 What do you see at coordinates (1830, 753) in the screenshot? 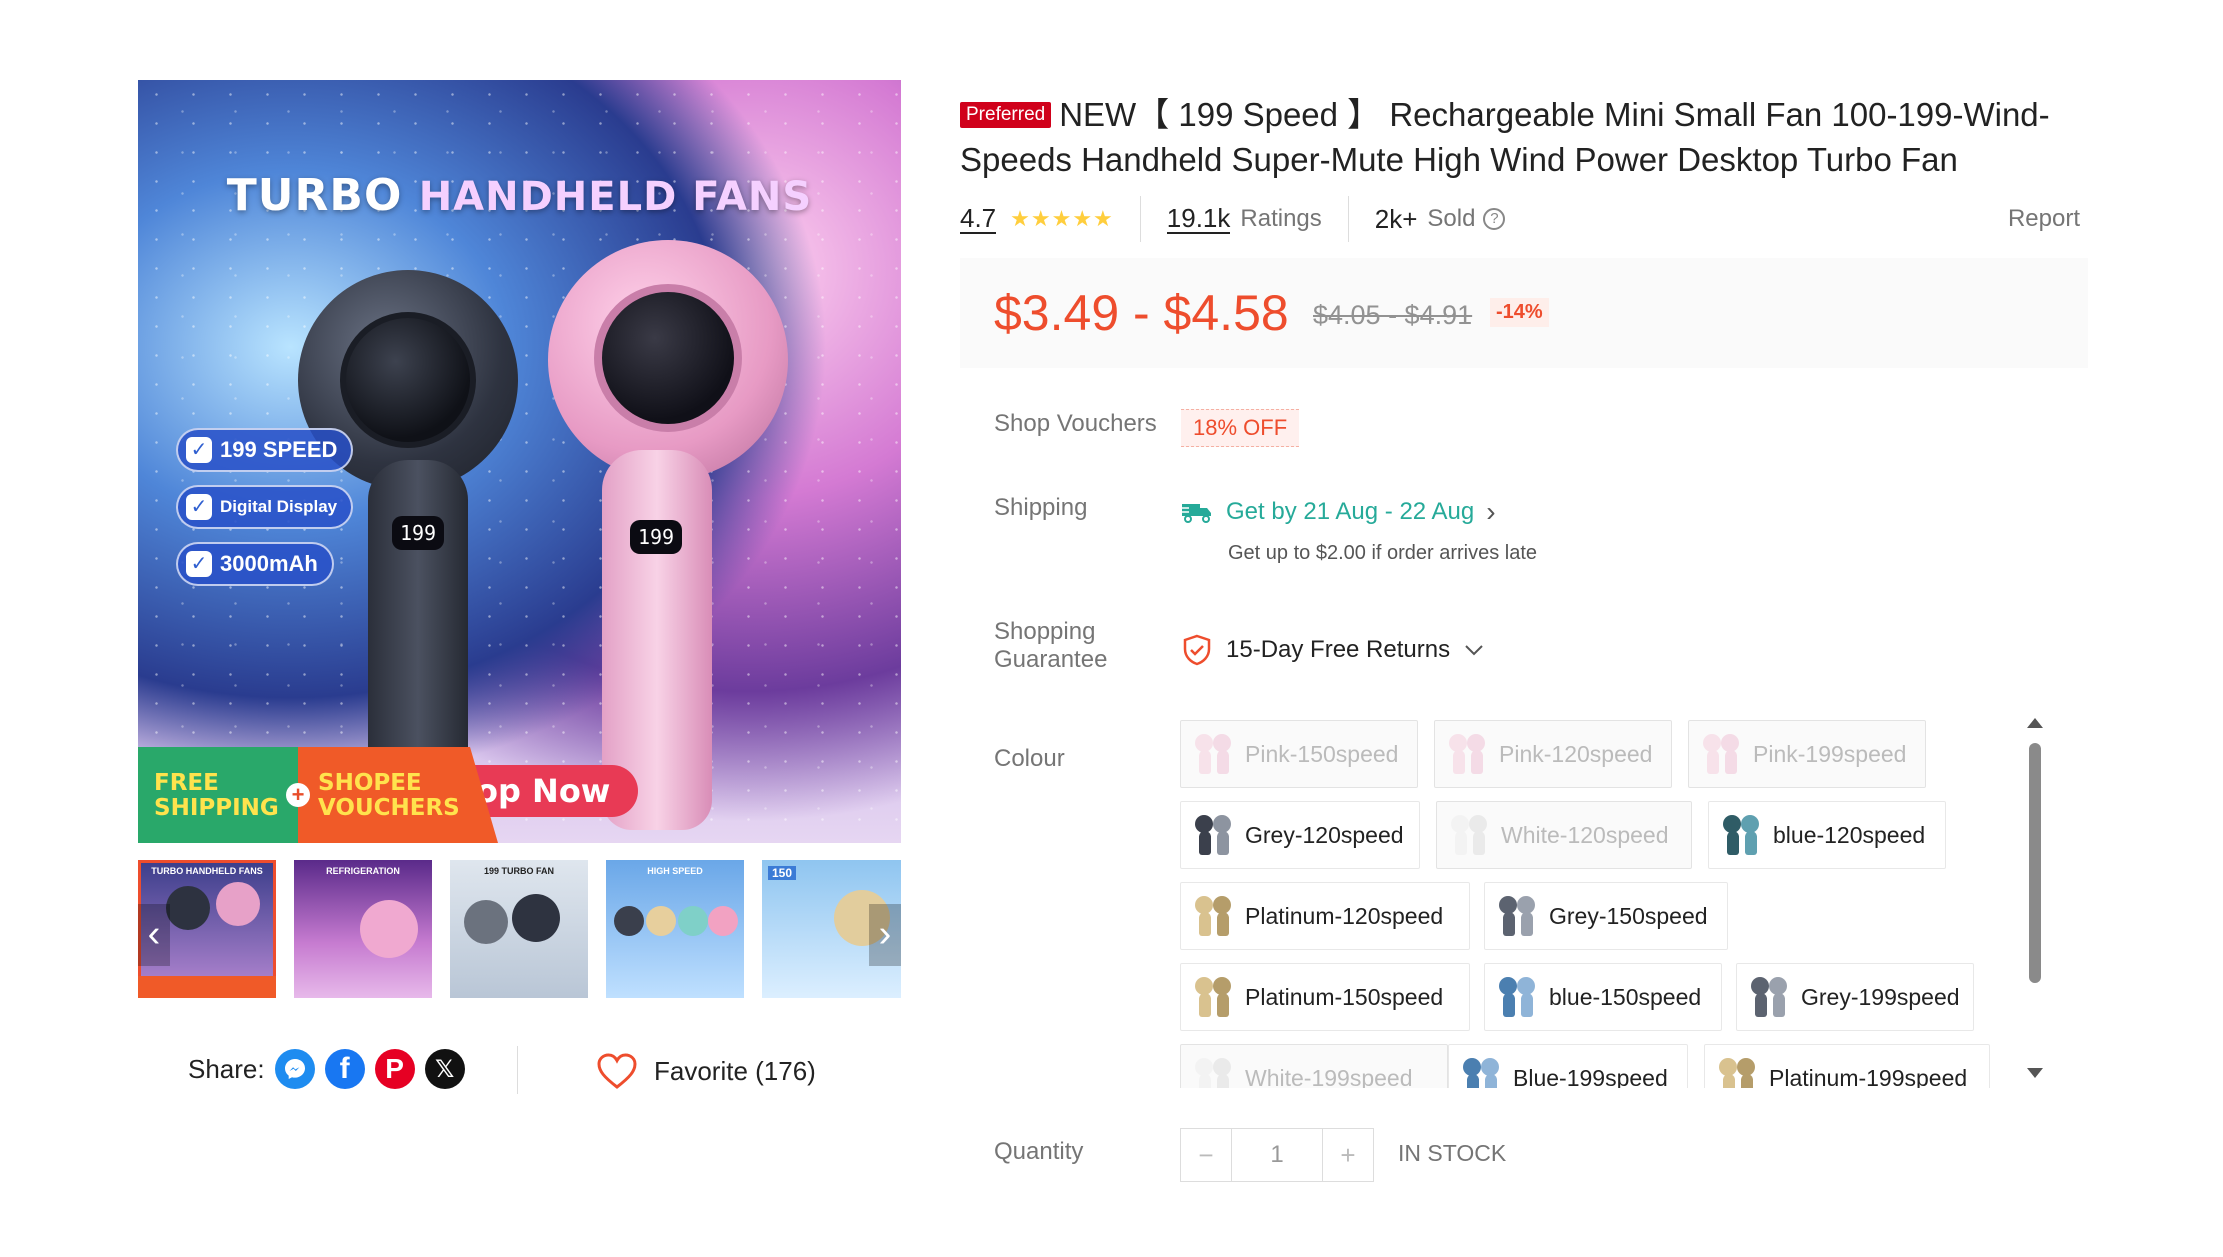
I see `colour-option-label: Pink-199speed` at bounding box center [1830, 753].